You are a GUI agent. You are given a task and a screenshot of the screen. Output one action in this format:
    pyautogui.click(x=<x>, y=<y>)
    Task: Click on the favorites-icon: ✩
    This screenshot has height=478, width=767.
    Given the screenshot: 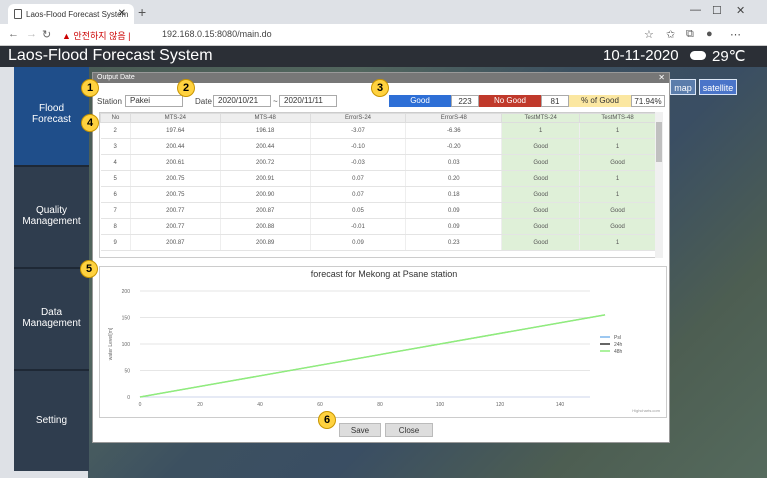 What is the action you would take?
    pyautogui.click(x=670, y=34)
    